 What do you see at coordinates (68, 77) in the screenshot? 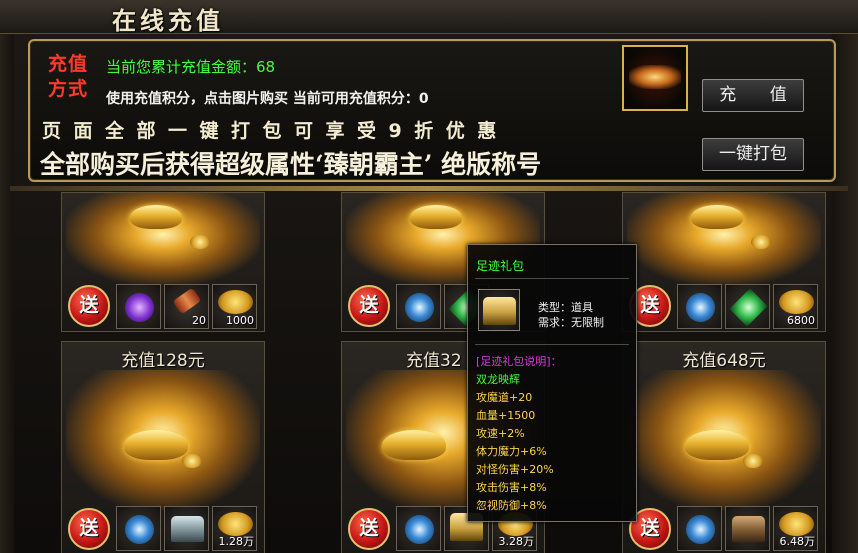
I see `recharge-method-label: 充值 方式` at bounding box center [68, 77].